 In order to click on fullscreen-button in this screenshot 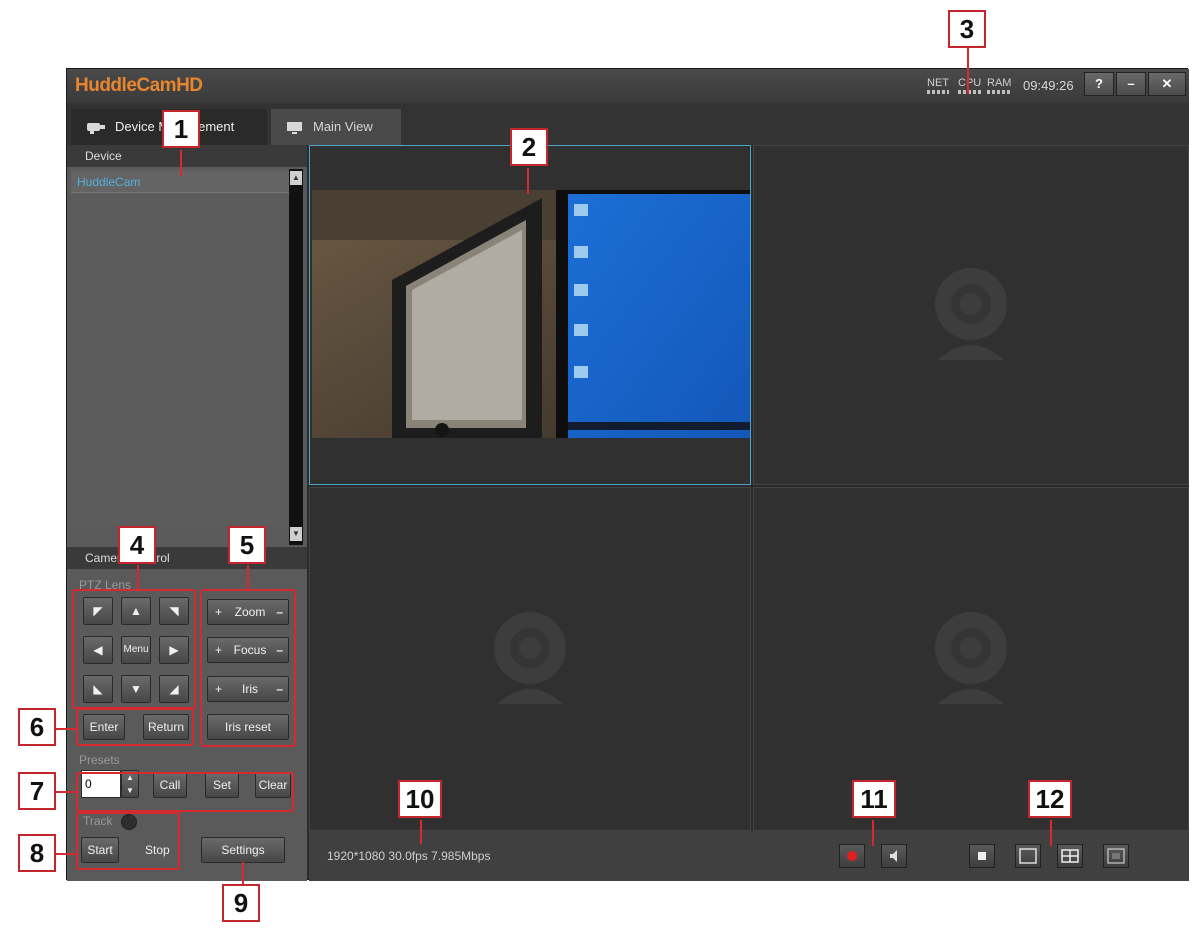, I will do `click(1116, 856)`.